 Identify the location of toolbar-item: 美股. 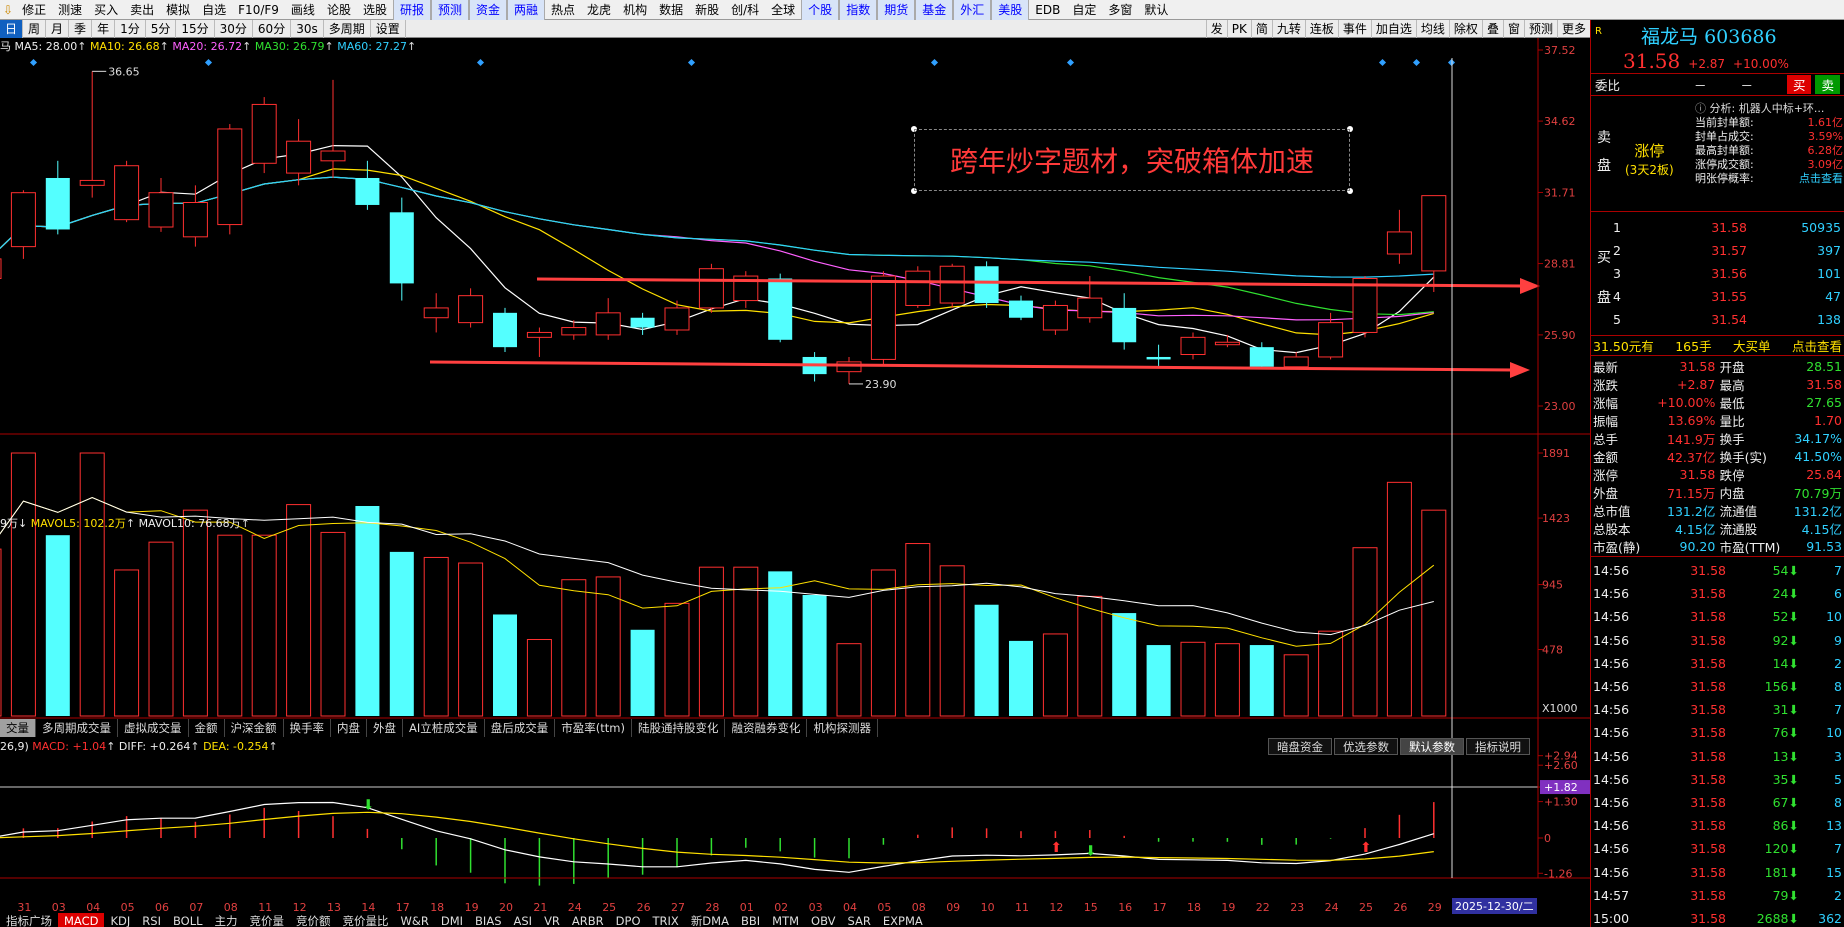
(1010, 10).